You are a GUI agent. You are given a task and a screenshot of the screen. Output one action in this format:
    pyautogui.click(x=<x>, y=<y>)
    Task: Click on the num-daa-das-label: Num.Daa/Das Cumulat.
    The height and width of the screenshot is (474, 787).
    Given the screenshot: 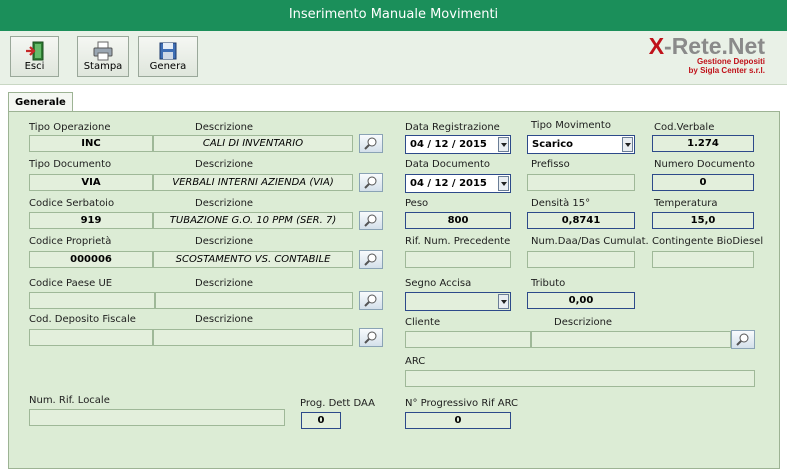 What is the action you would take?
    pyautogui.click(x=590, y=241)
    